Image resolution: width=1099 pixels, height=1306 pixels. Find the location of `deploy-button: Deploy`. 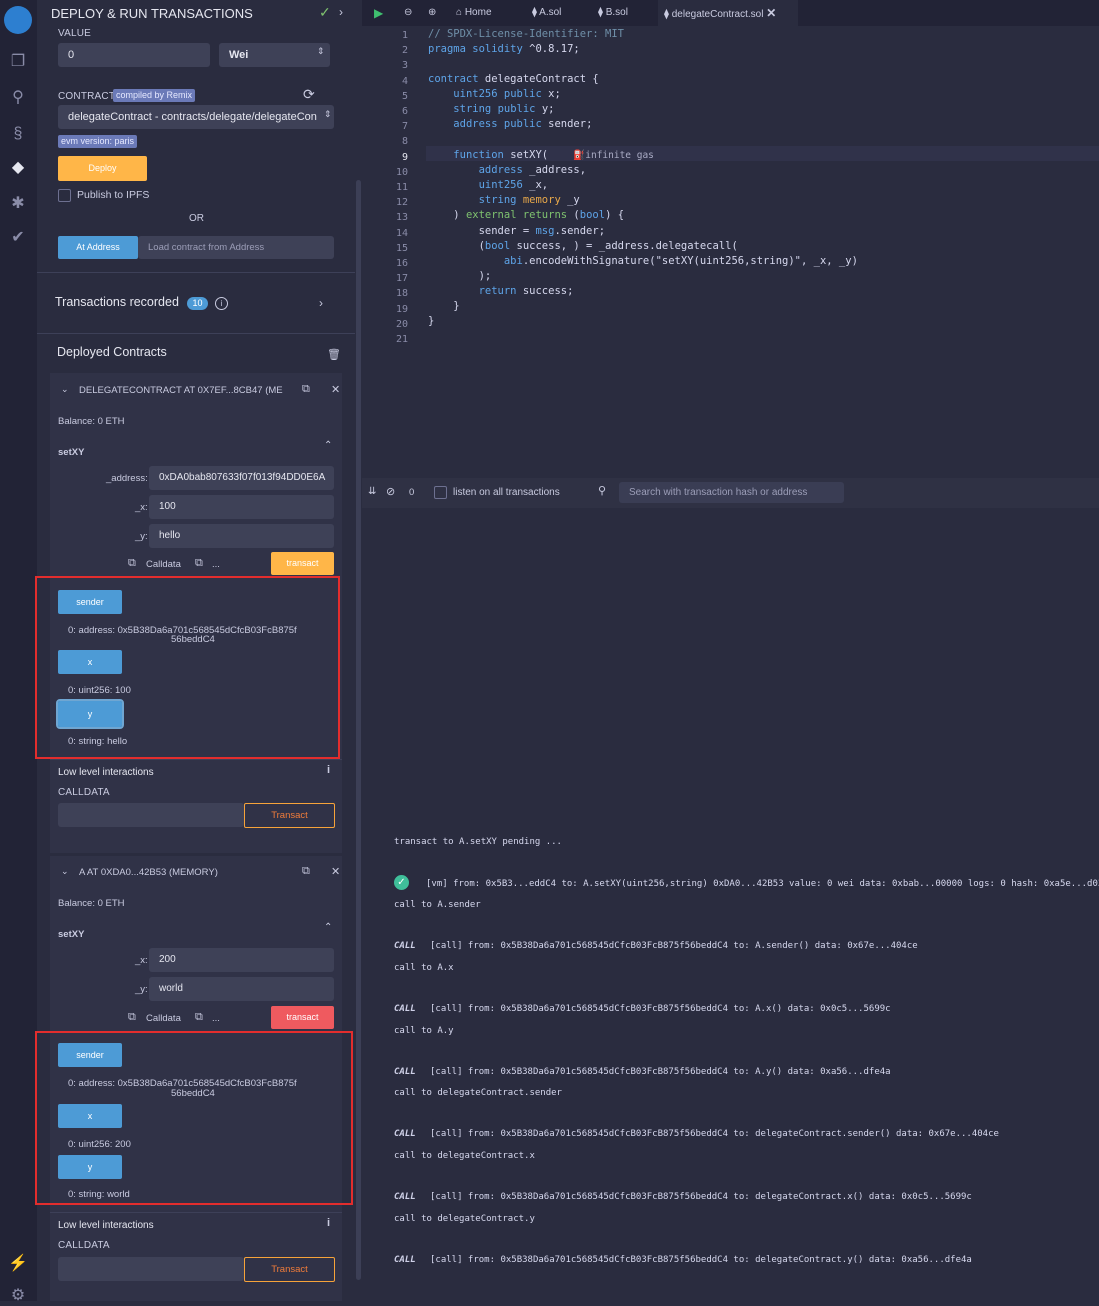

deploy-button: Deploy is located at coordinates (102, 168).